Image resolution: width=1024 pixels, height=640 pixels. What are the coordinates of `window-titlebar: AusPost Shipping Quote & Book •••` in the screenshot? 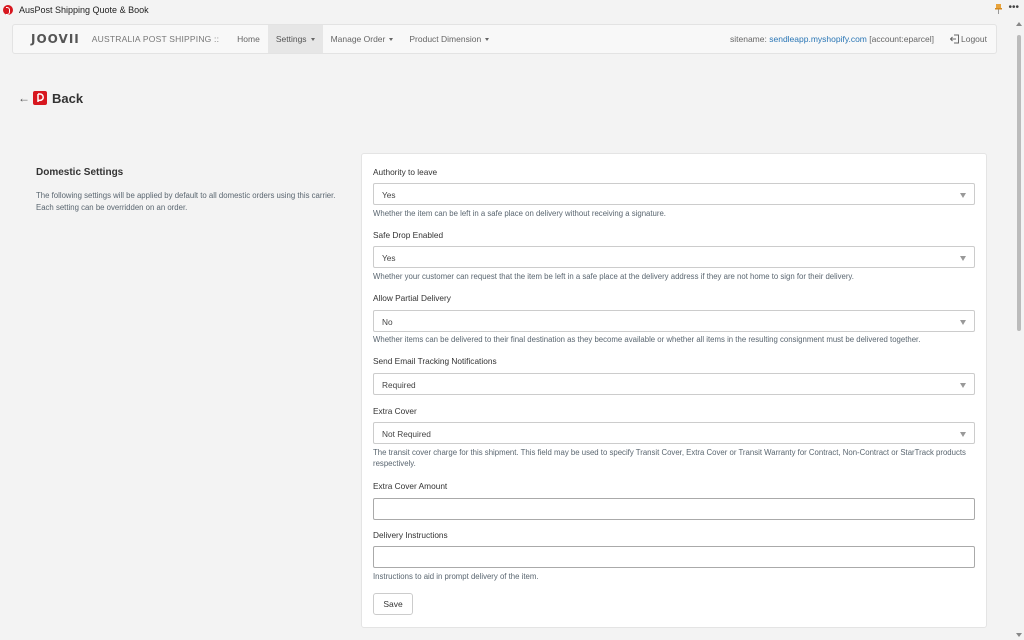 It's located at (512, 9).